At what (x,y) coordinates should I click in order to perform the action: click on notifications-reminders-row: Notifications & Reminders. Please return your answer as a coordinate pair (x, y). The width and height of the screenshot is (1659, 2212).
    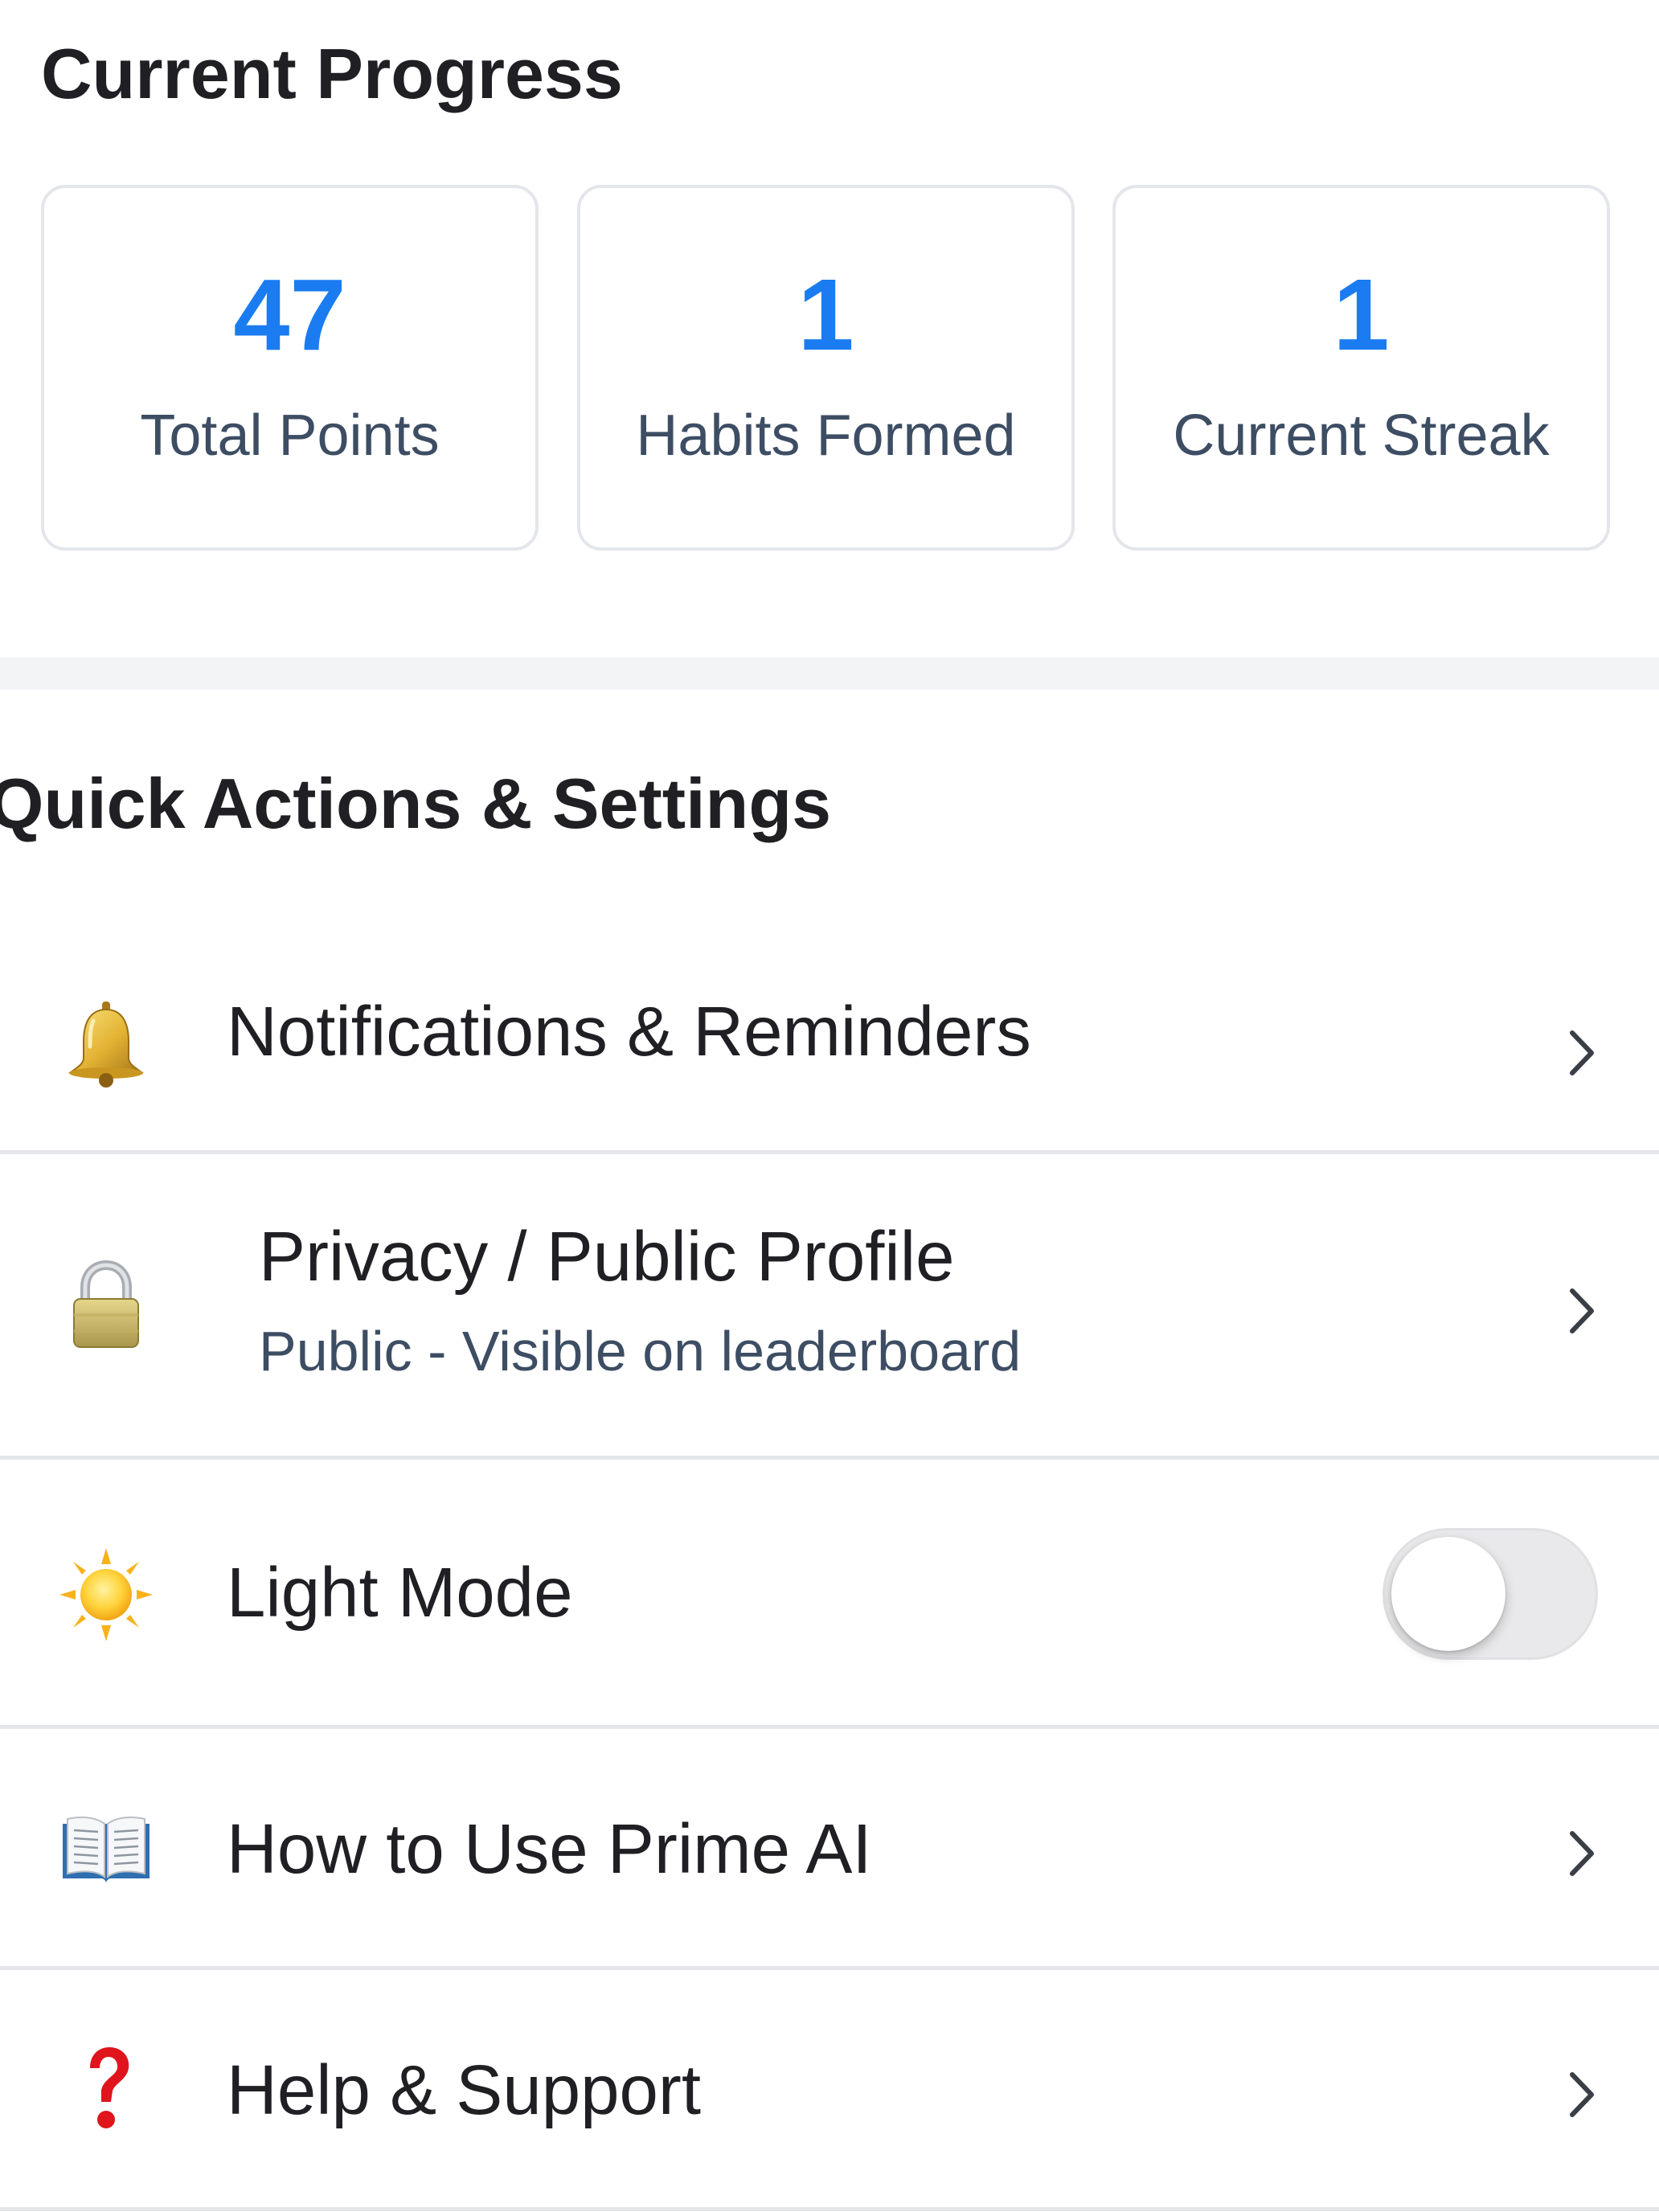
    Looking at the image, I should click on (829, 1049).